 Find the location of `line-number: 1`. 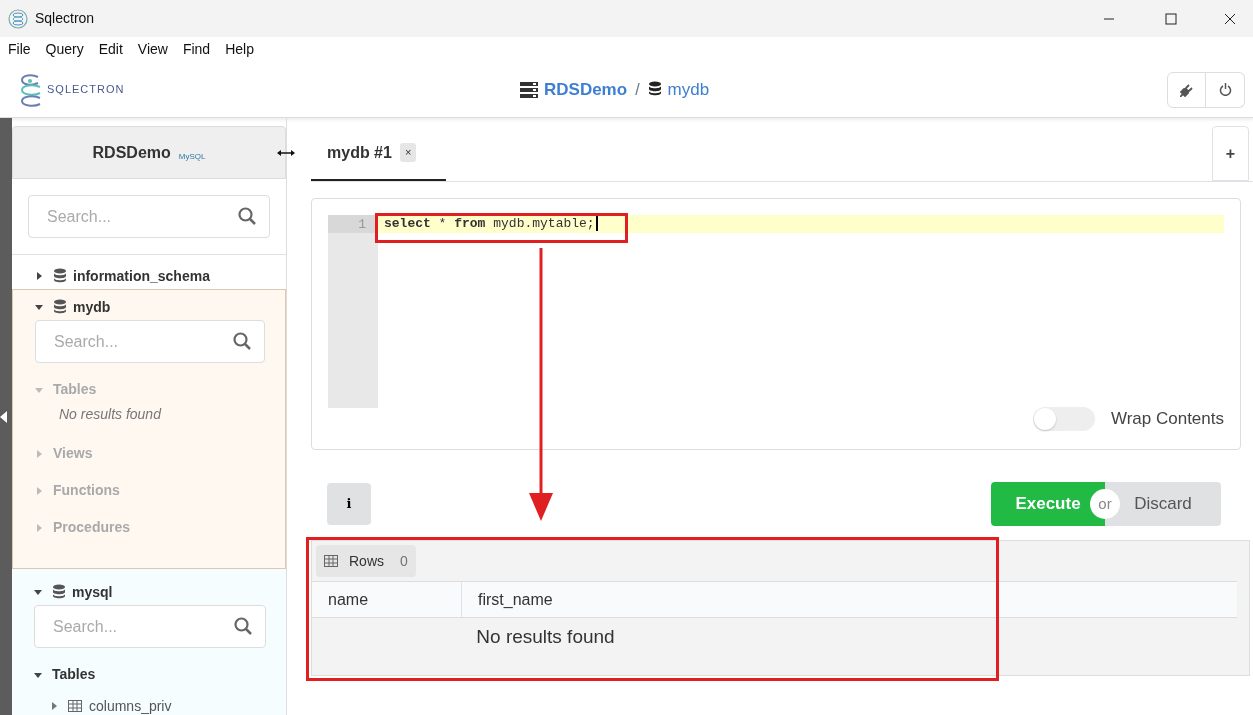

line-number: 1 is located at coordinates (353, 224).